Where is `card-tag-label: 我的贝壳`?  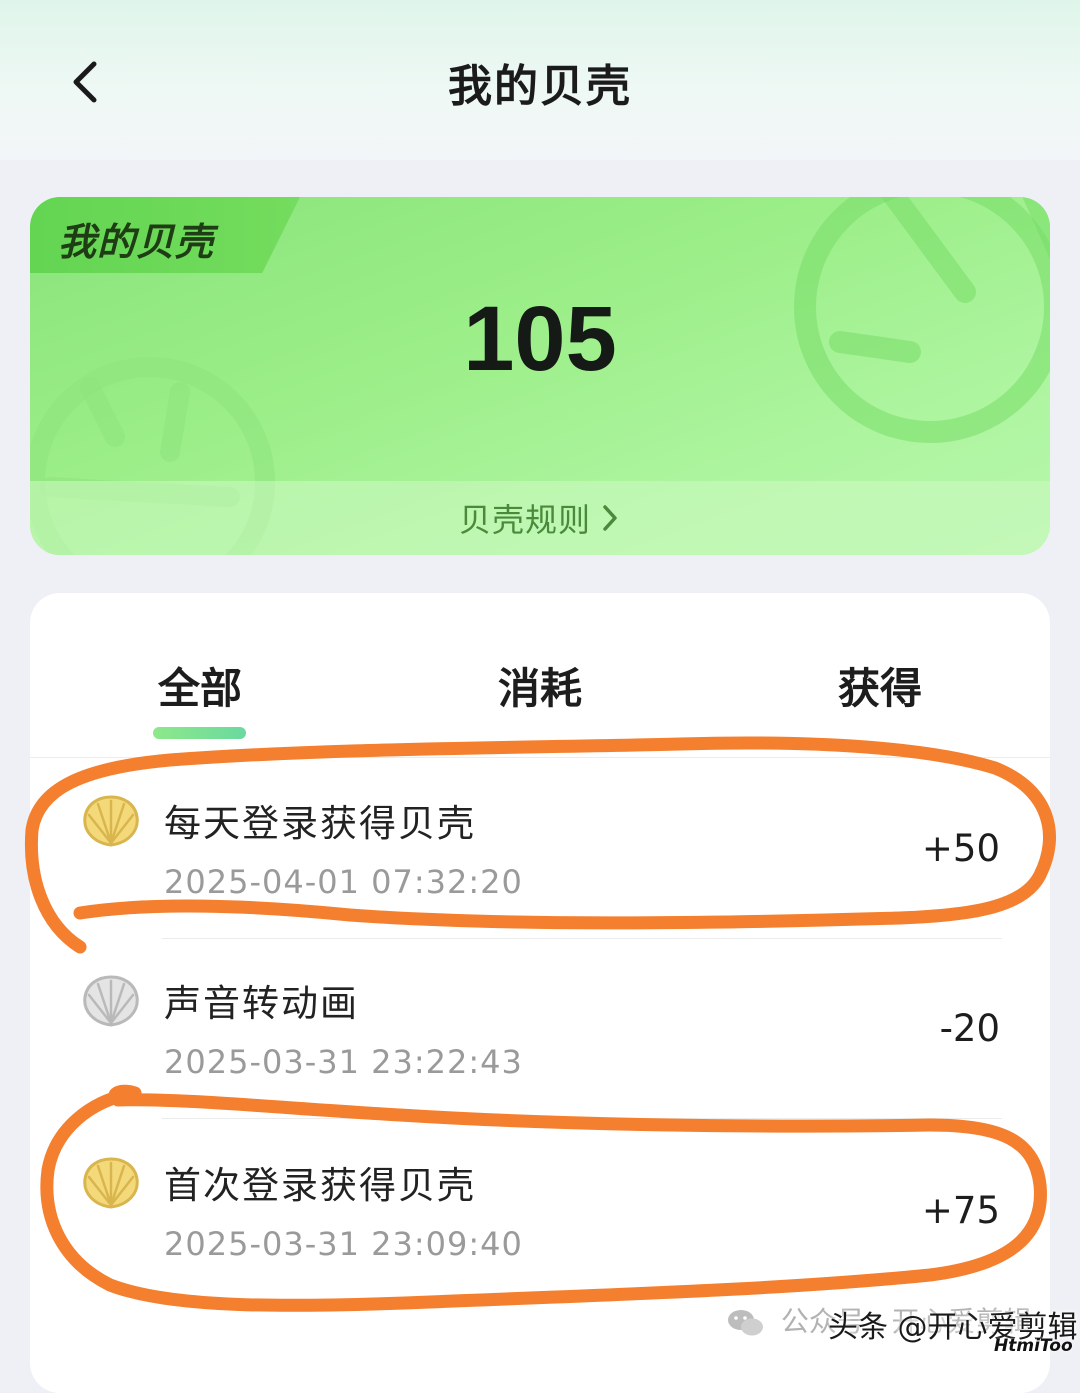
card-tag-label: 我的贝壳 is located at coordinates (136, 242).